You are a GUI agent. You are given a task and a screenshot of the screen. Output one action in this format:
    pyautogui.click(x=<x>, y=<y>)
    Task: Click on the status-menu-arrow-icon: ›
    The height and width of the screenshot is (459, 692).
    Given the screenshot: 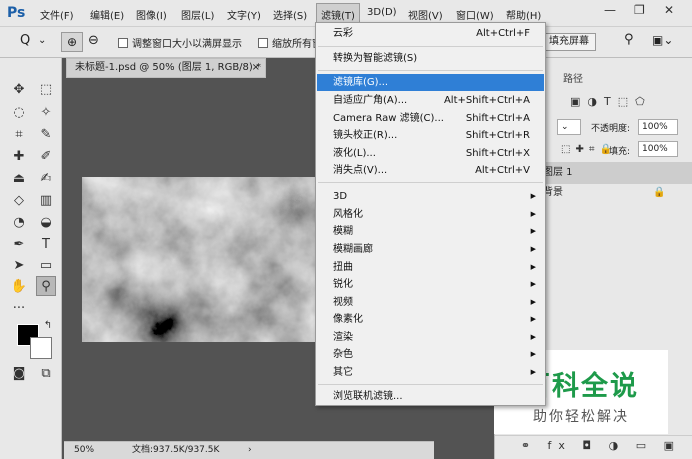 What is the action you would take?
    pyautogui.click(x=250, y=450)
    